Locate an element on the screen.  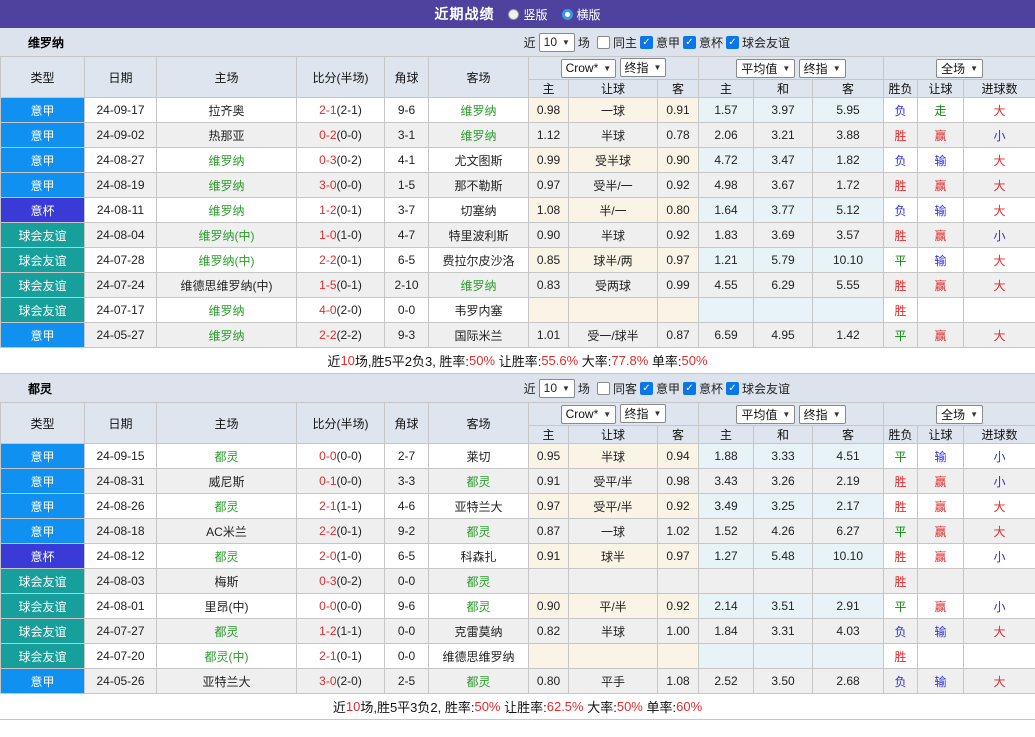
filter-controls: 近 10 ▼ 场同客 ✓ 意甲 ✓ 意杯 ✓ 球会友谊 is located at coordinates (656, 388).